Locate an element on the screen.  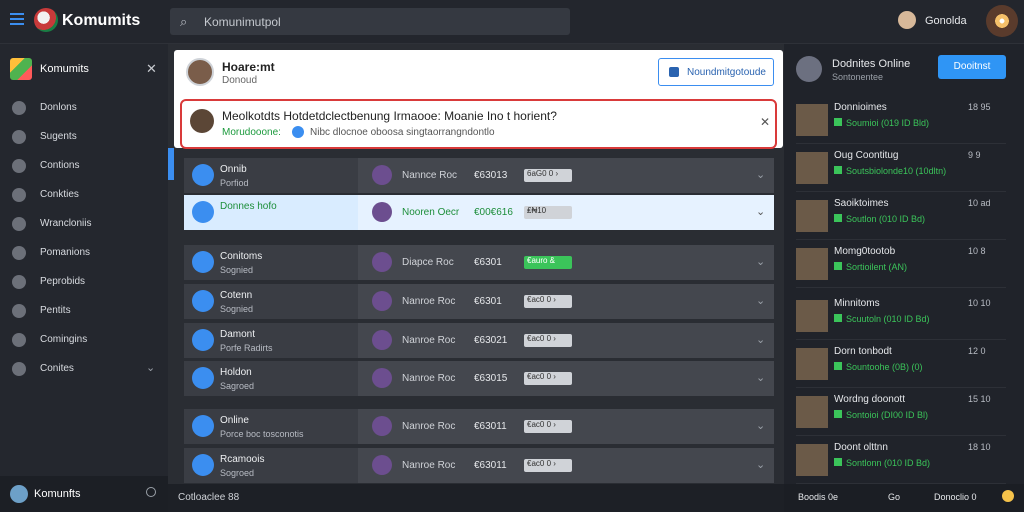
sidebar-item: Wrancloniis is located at coordinates (87, 225).